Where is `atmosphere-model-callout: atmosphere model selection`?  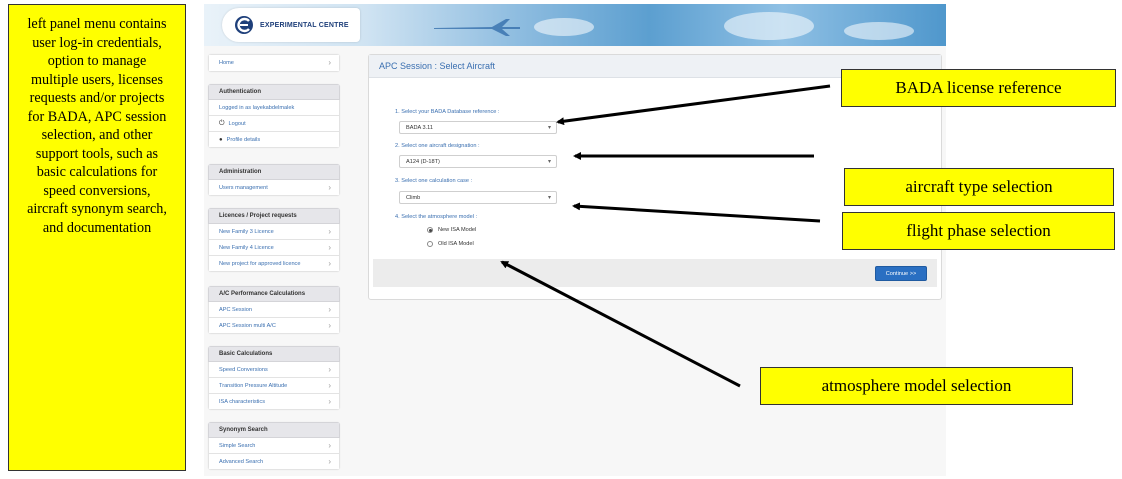 atmosphere-model-callout: atmosphere model selection is located at coordinates (916, 386).